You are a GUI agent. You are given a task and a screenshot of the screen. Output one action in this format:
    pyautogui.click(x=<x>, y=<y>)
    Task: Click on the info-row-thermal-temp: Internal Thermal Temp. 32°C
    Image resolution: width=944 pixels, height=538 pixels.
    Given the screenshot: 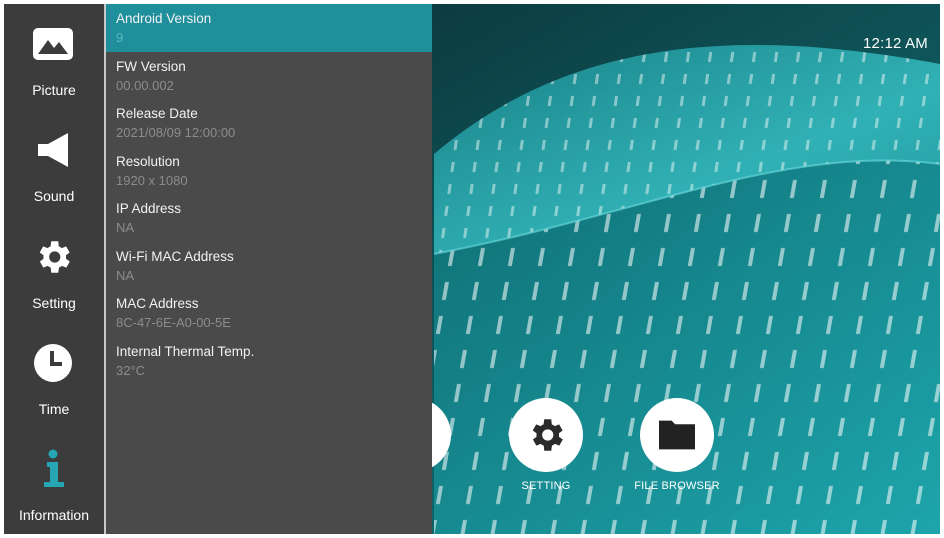 What is the action you would take?
    pyautogui.click(x=269, y=361)
    